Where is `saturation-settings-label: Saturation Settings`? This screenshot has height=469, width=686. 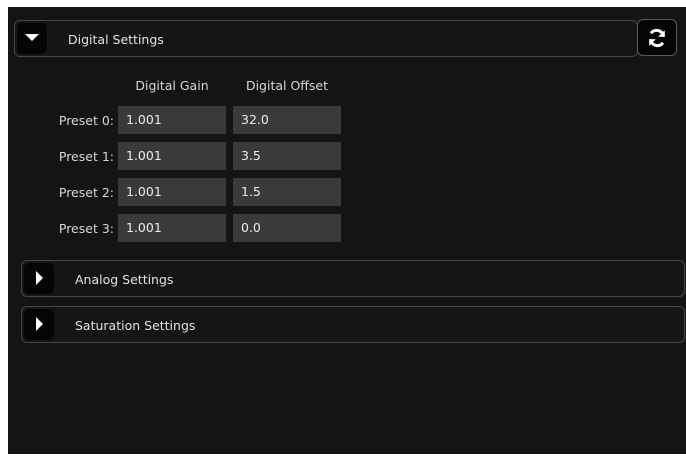
saturation-settings-label: Saturation Settings is located at coordinates (135, 325).